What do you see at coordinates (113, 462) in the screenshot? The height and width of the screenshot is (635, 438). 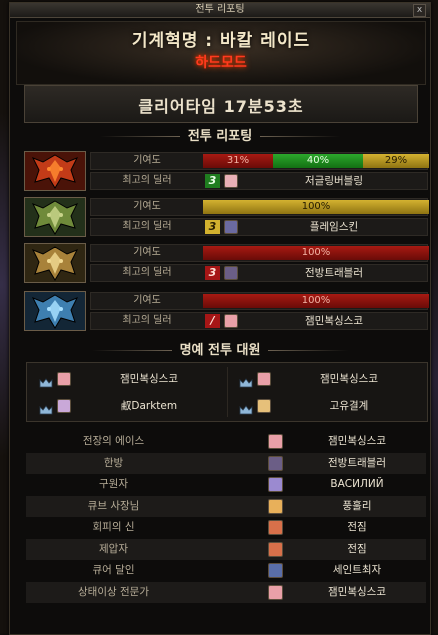 I see `award-title: 한방` at bounding box center [113, 462].